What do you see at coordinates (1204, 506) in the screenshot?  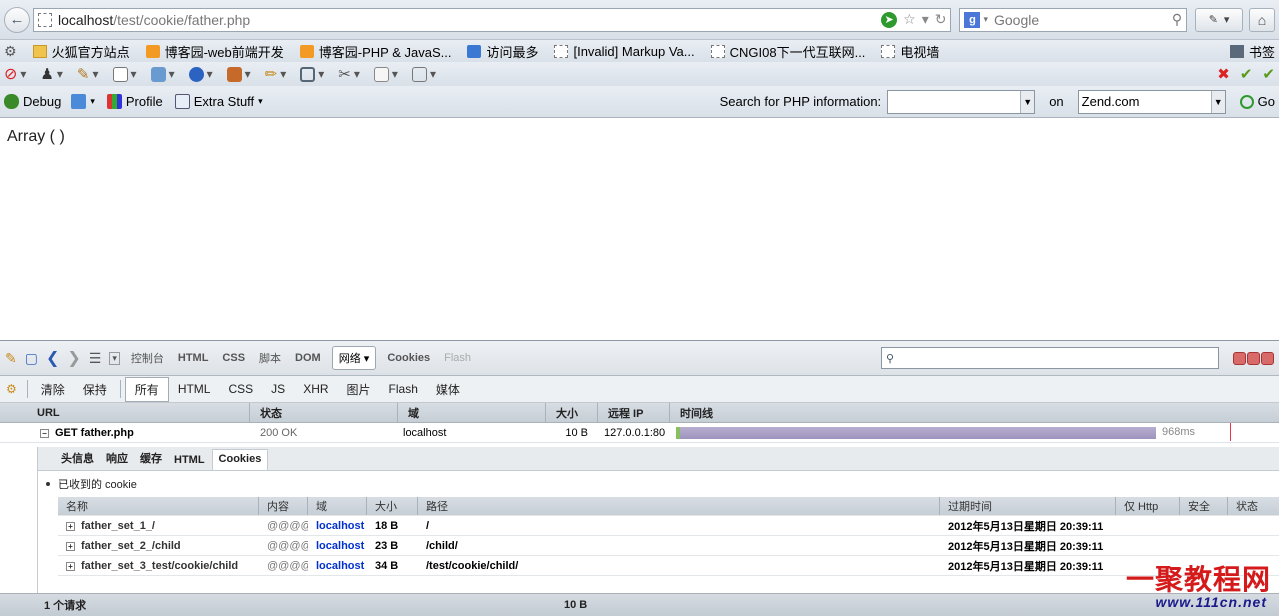 I see `col-secure: 安全` at bounding box center [1204, 506].